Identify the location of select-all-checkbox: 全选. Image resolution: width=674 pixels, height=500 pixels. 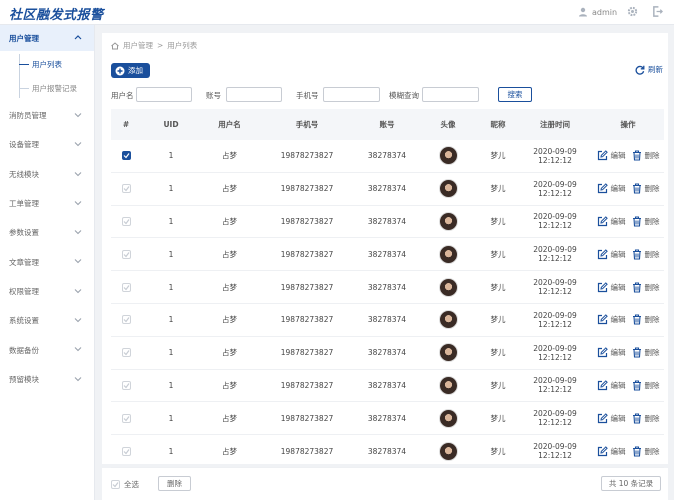
(125, 484).